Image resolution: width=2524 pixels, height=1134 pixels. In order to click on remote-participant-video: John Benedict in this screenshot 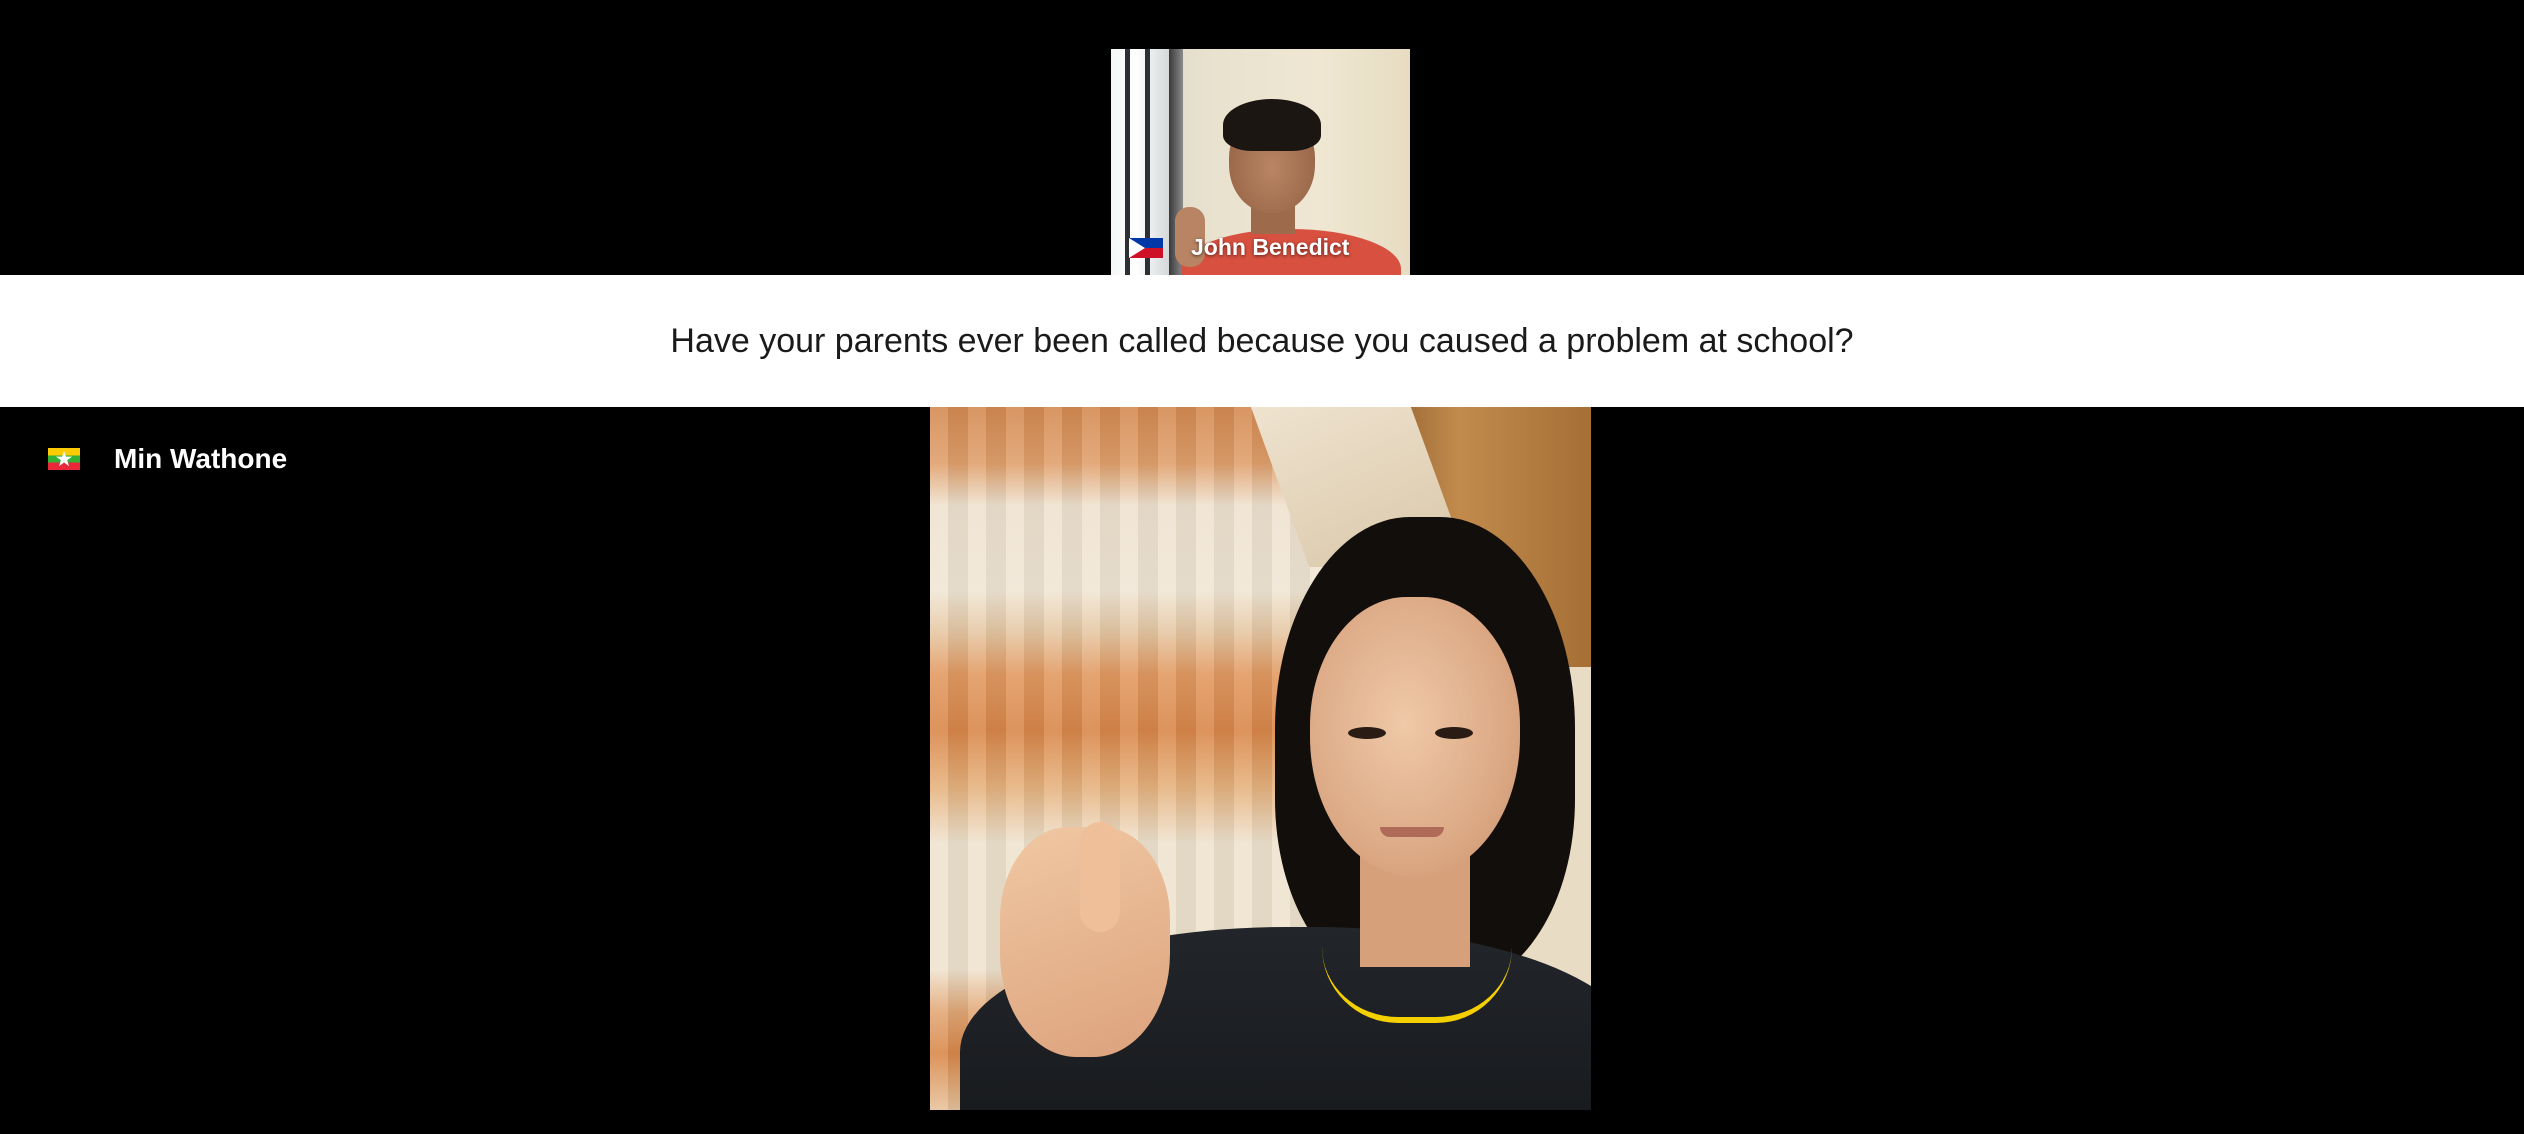, I will do `click(1260, 162)`.